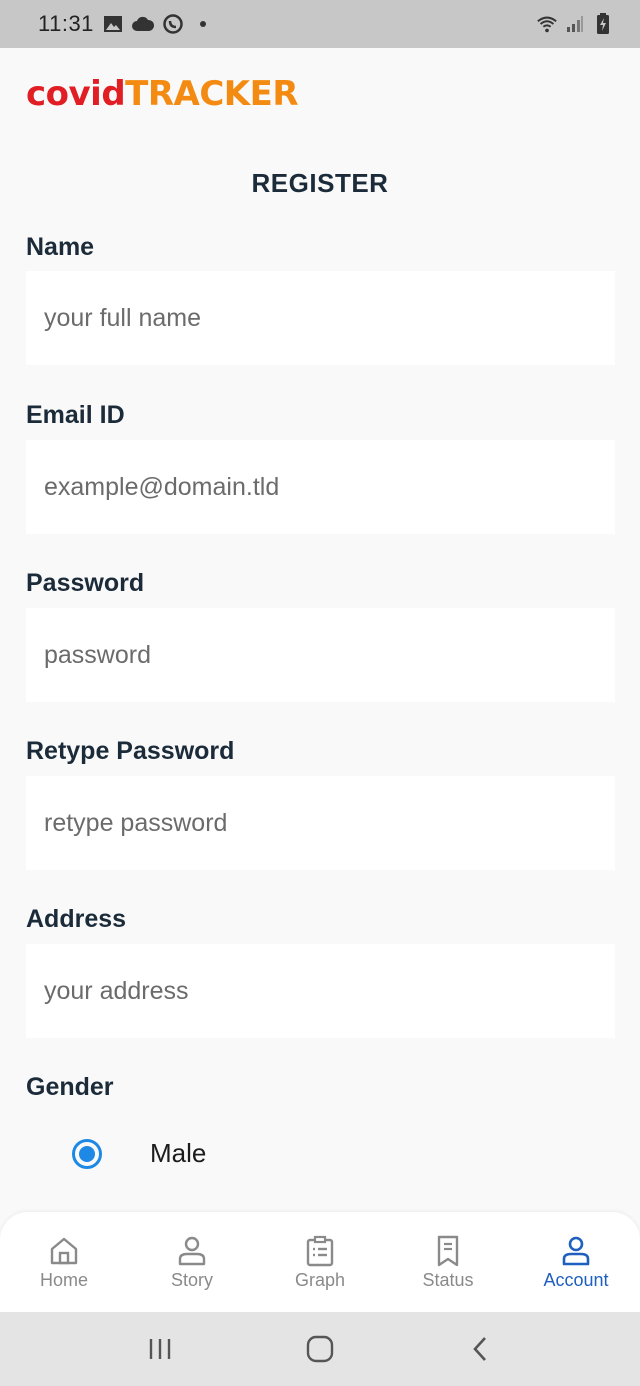 Image resolution: width=640 pixels, height=1386 pixels. I want to click on password-input, so click(320, 655).